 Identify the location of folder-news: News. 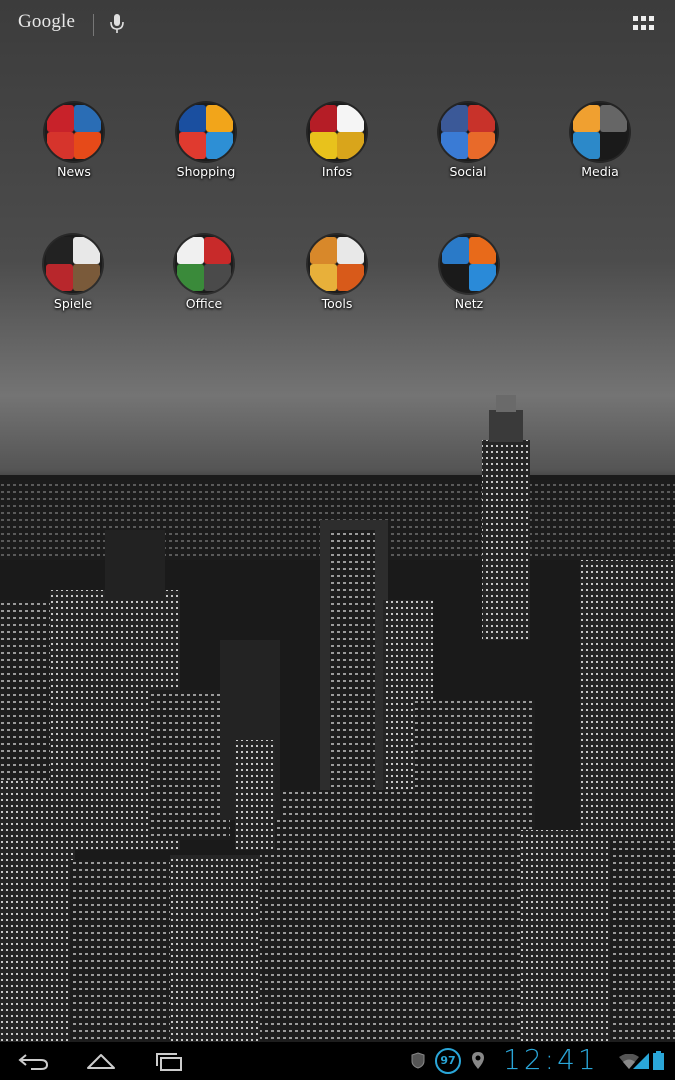
(74, 153).